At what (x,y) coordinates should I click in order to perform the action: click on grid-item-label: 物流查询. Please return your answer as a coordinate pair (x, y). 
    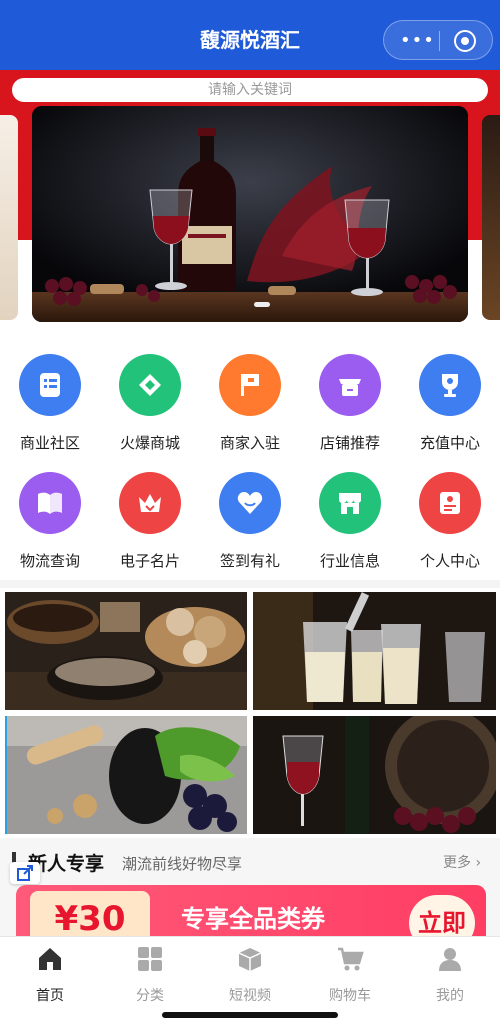
    Looking at the image, I should click on (49, 561).